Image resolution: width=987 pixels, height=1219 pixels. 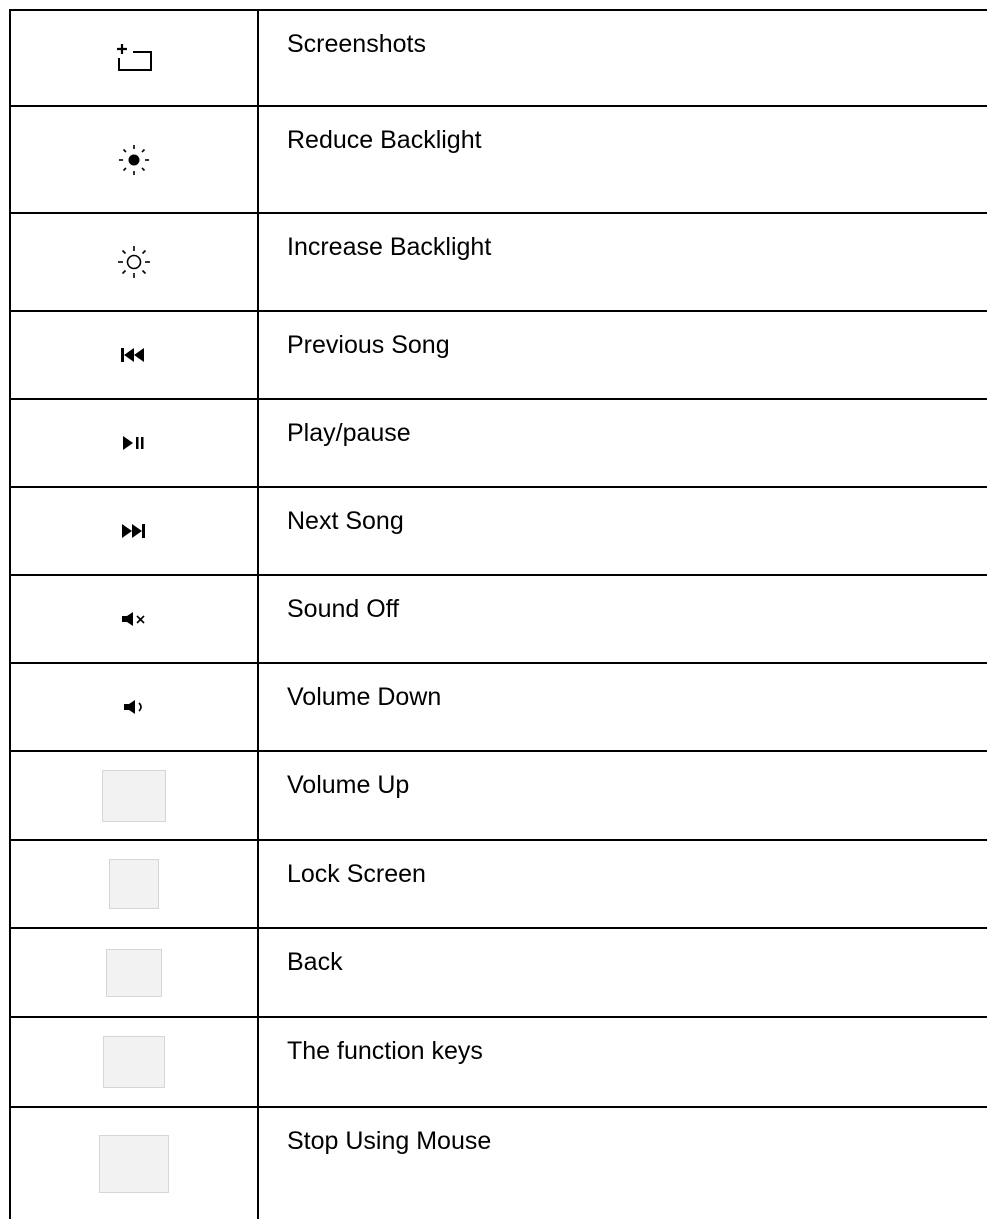 I want to click on row-label: Back, so click(x=315, y=962).